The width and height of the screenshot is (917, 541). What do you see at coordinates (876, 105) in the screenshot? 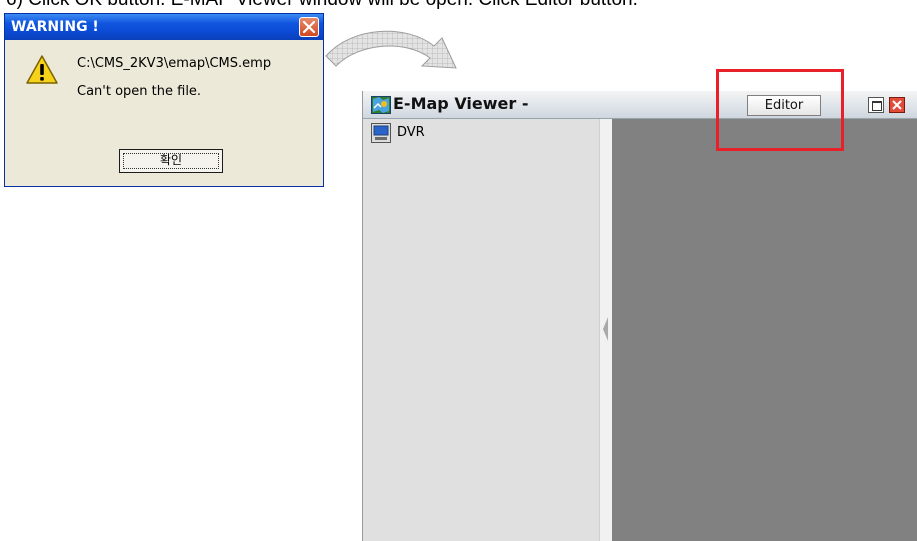
I see `maximize-button` at bounding box center [876, 105].